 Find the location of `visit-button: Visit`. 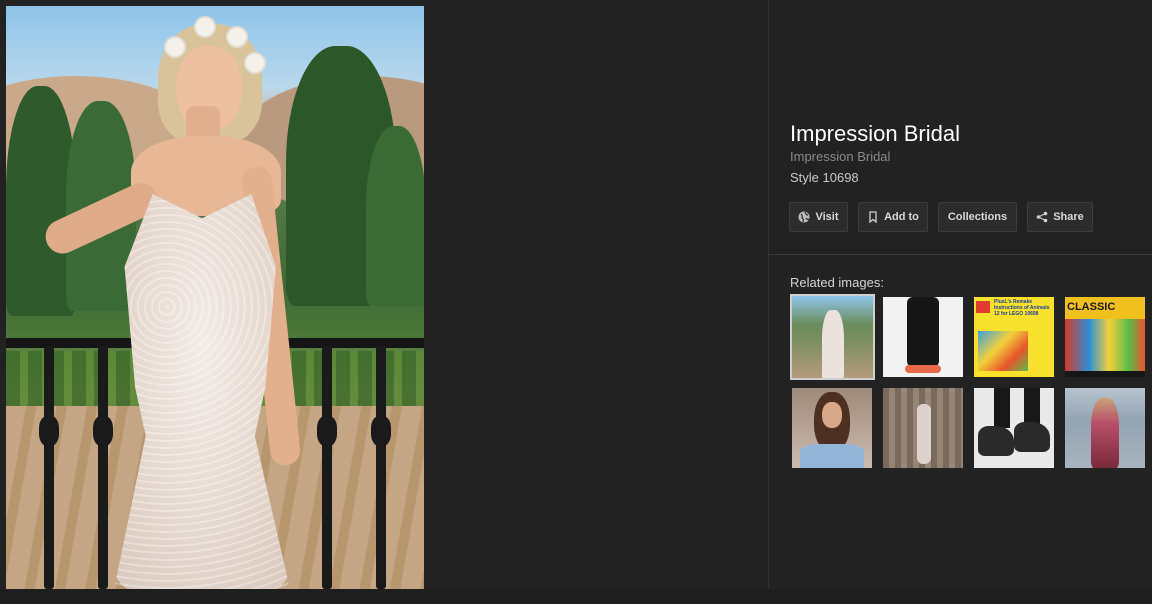

visit-button: Visit is located at coordinates (818, 217).